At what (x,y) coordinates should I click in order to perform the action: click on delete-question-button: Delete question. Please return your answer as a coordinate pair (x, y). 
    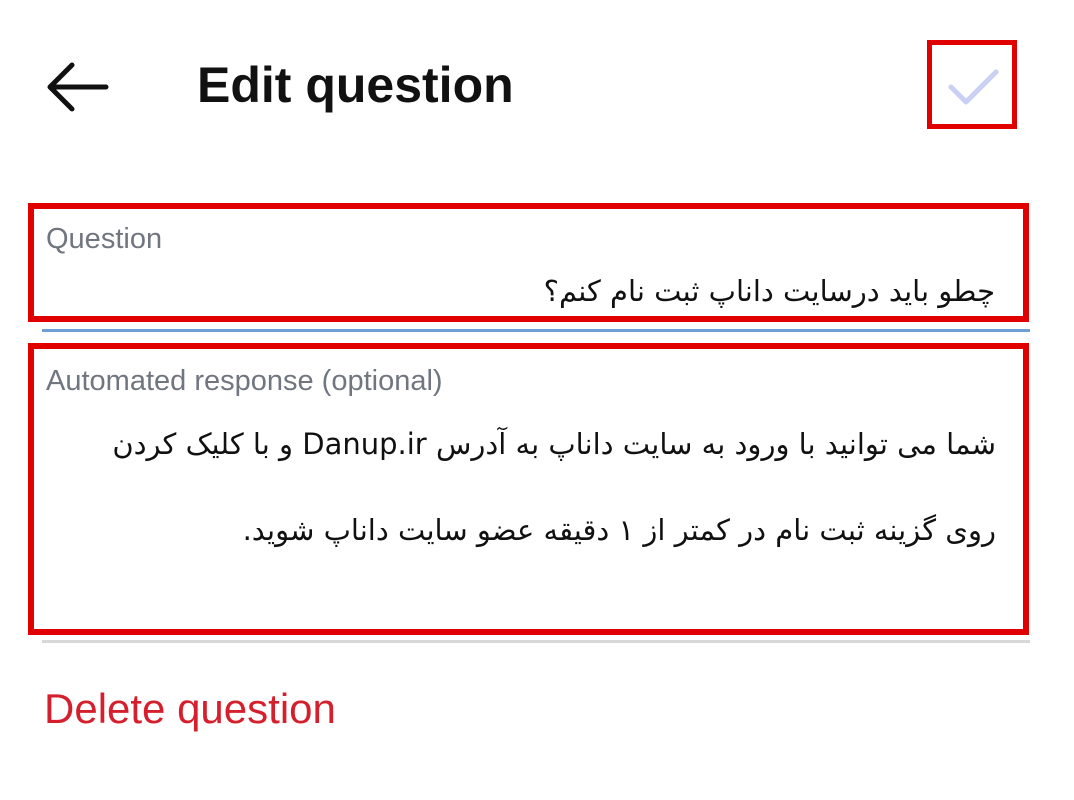
    Looking at the image, I should click on (190, 709).